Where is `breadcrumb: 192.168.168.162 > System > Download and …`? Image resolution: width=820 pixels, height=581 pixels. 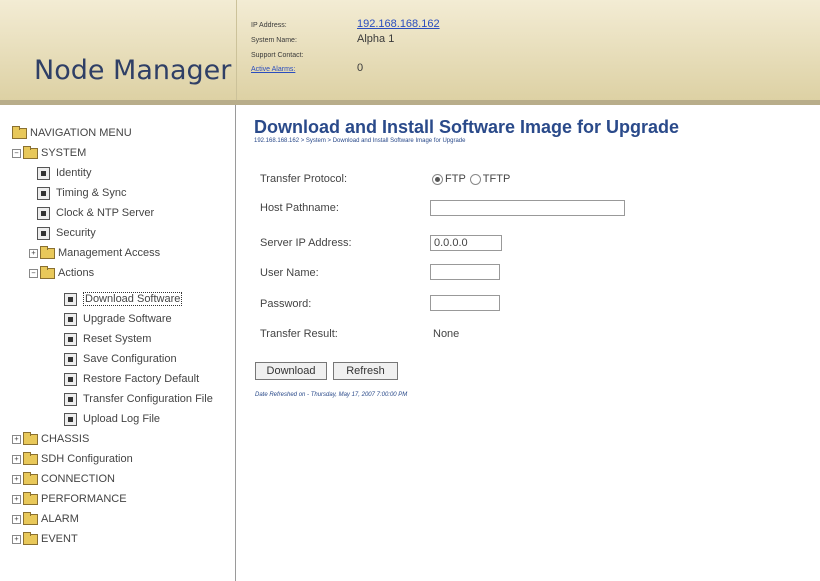
breadcrumb: 192.168.168.162 > System > Download and … is located at coordinates (360, 141).